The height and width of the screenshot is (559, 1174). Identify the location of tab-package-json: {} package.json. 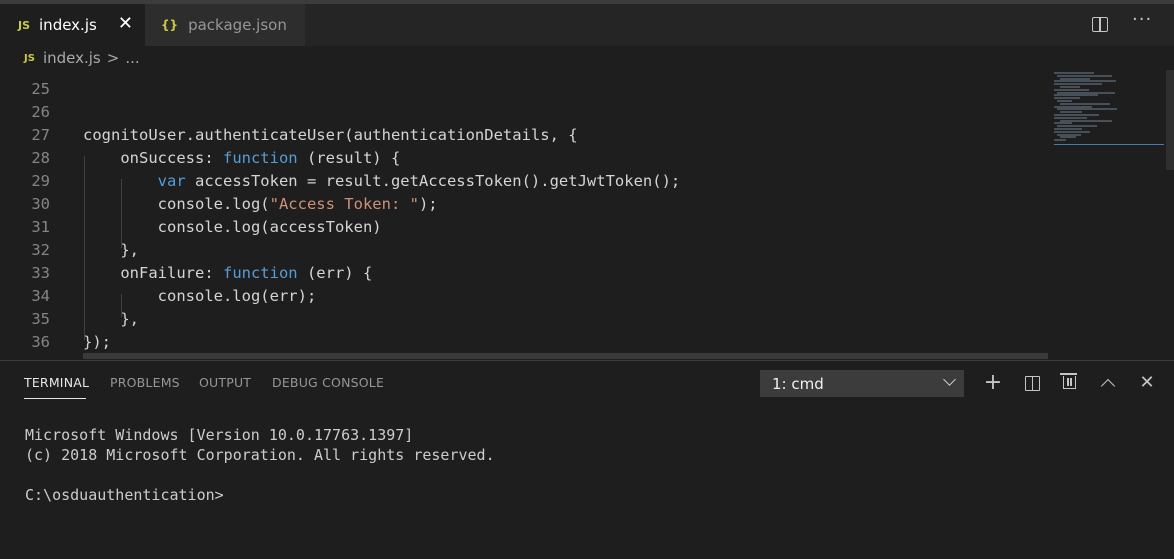
(225, 25).